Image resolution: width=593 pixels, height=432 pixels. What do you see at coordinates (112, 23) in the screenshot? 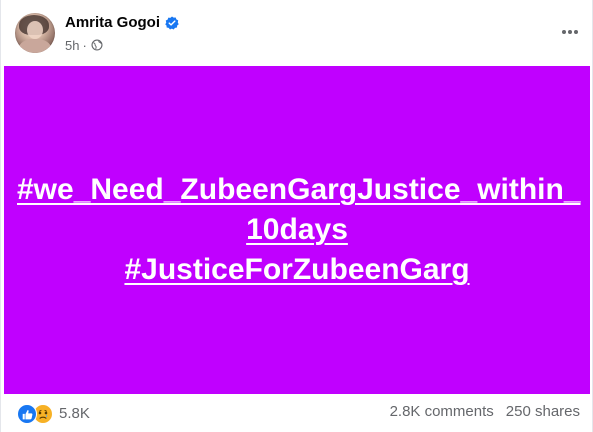
I see `author-name: Amrita Gogoi` at bounding box center [112, 23].